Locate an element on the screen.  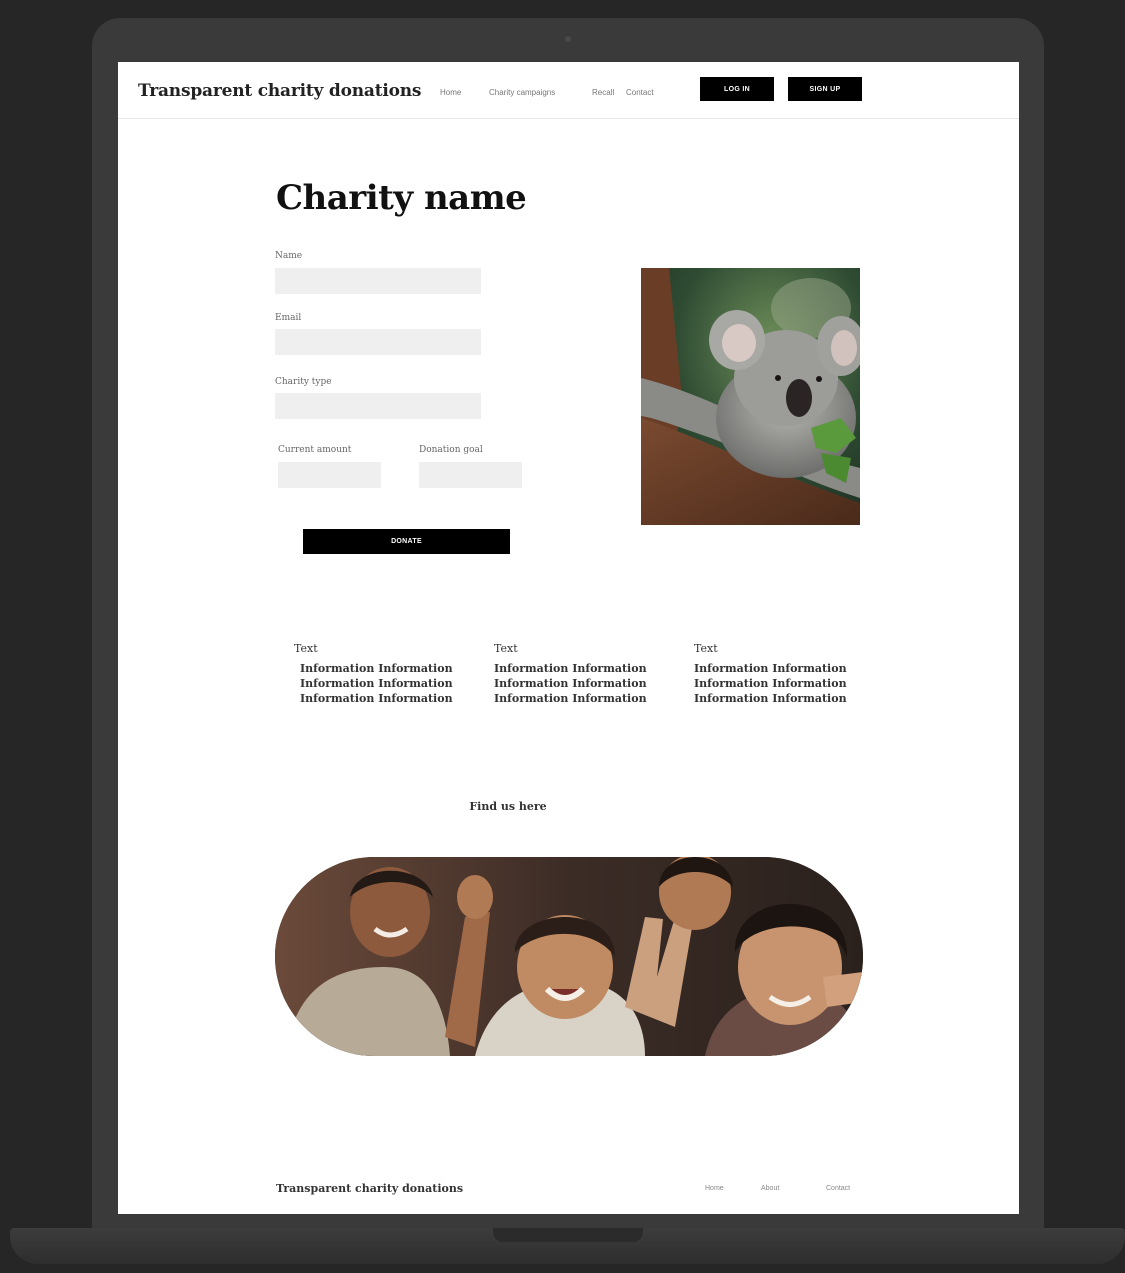
email-label: Email is located at coordinates (288, 318).